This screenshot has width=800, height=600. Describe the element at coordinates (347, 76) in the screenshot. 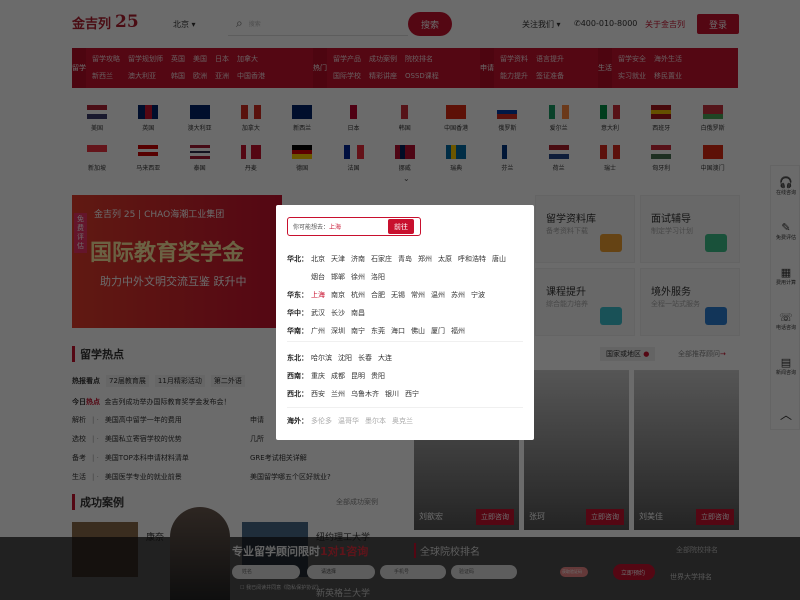

I see `nav-item: 国际学校` at that location.